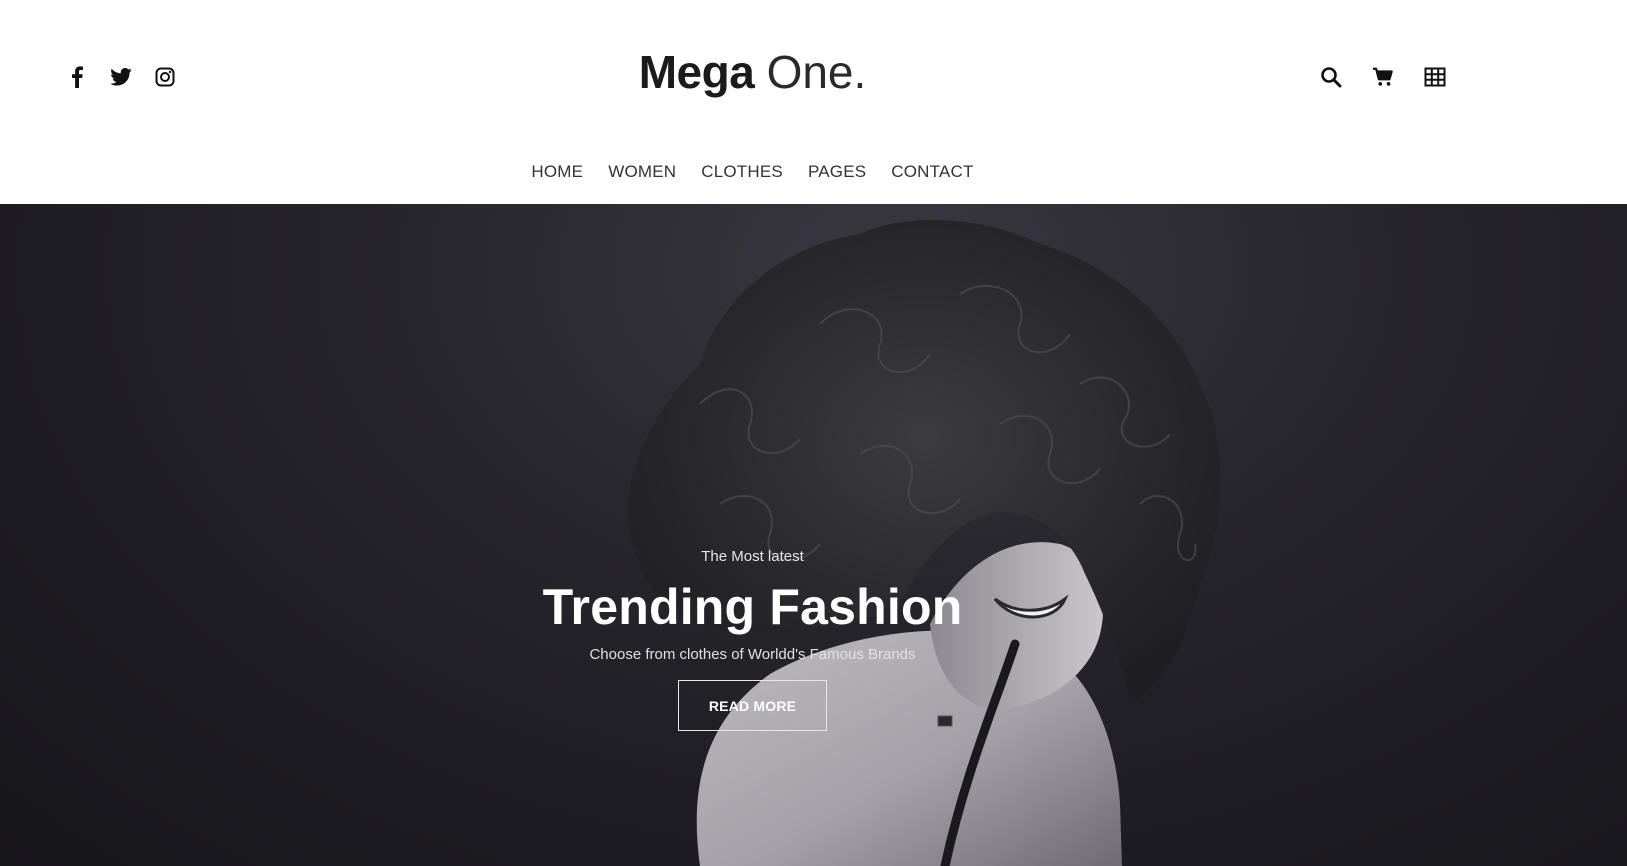  I want to click on main-nav: HOME WOMEN CLOTHES PAGES CONTACT, so click(752, 172).